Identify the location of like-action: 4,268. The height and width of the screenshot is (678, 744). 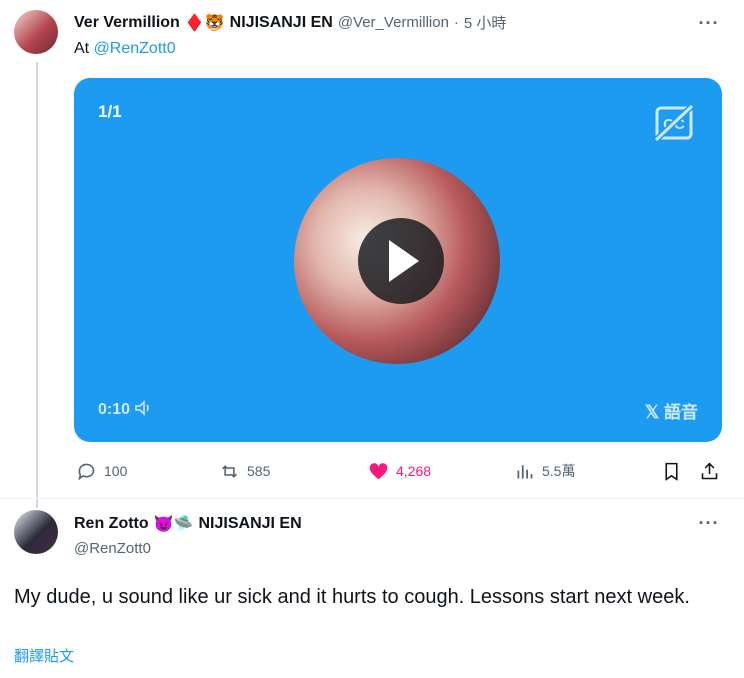
(399, 471).